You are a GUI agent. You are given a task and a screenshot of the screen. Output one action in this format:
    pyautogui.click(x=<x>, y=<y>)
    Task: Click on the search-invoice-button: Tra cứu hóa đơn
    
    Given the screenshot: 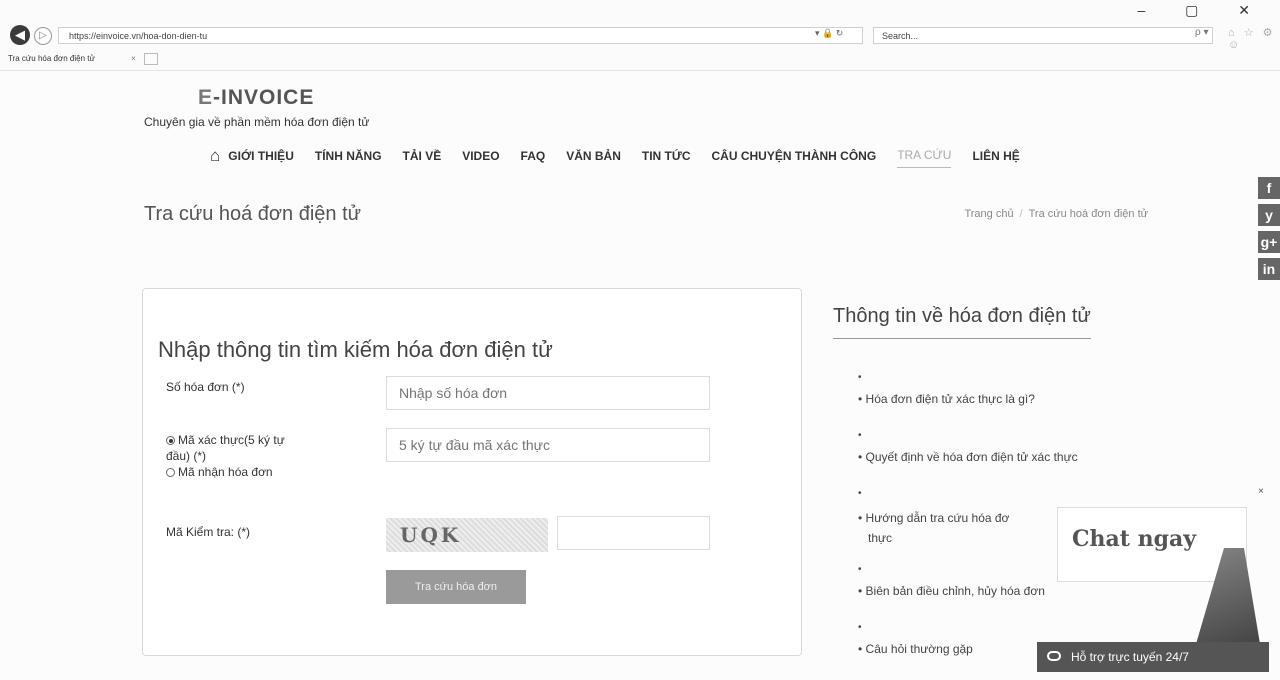 What is the action you would take?
    pyautogui.click(x=456, y=587)
    